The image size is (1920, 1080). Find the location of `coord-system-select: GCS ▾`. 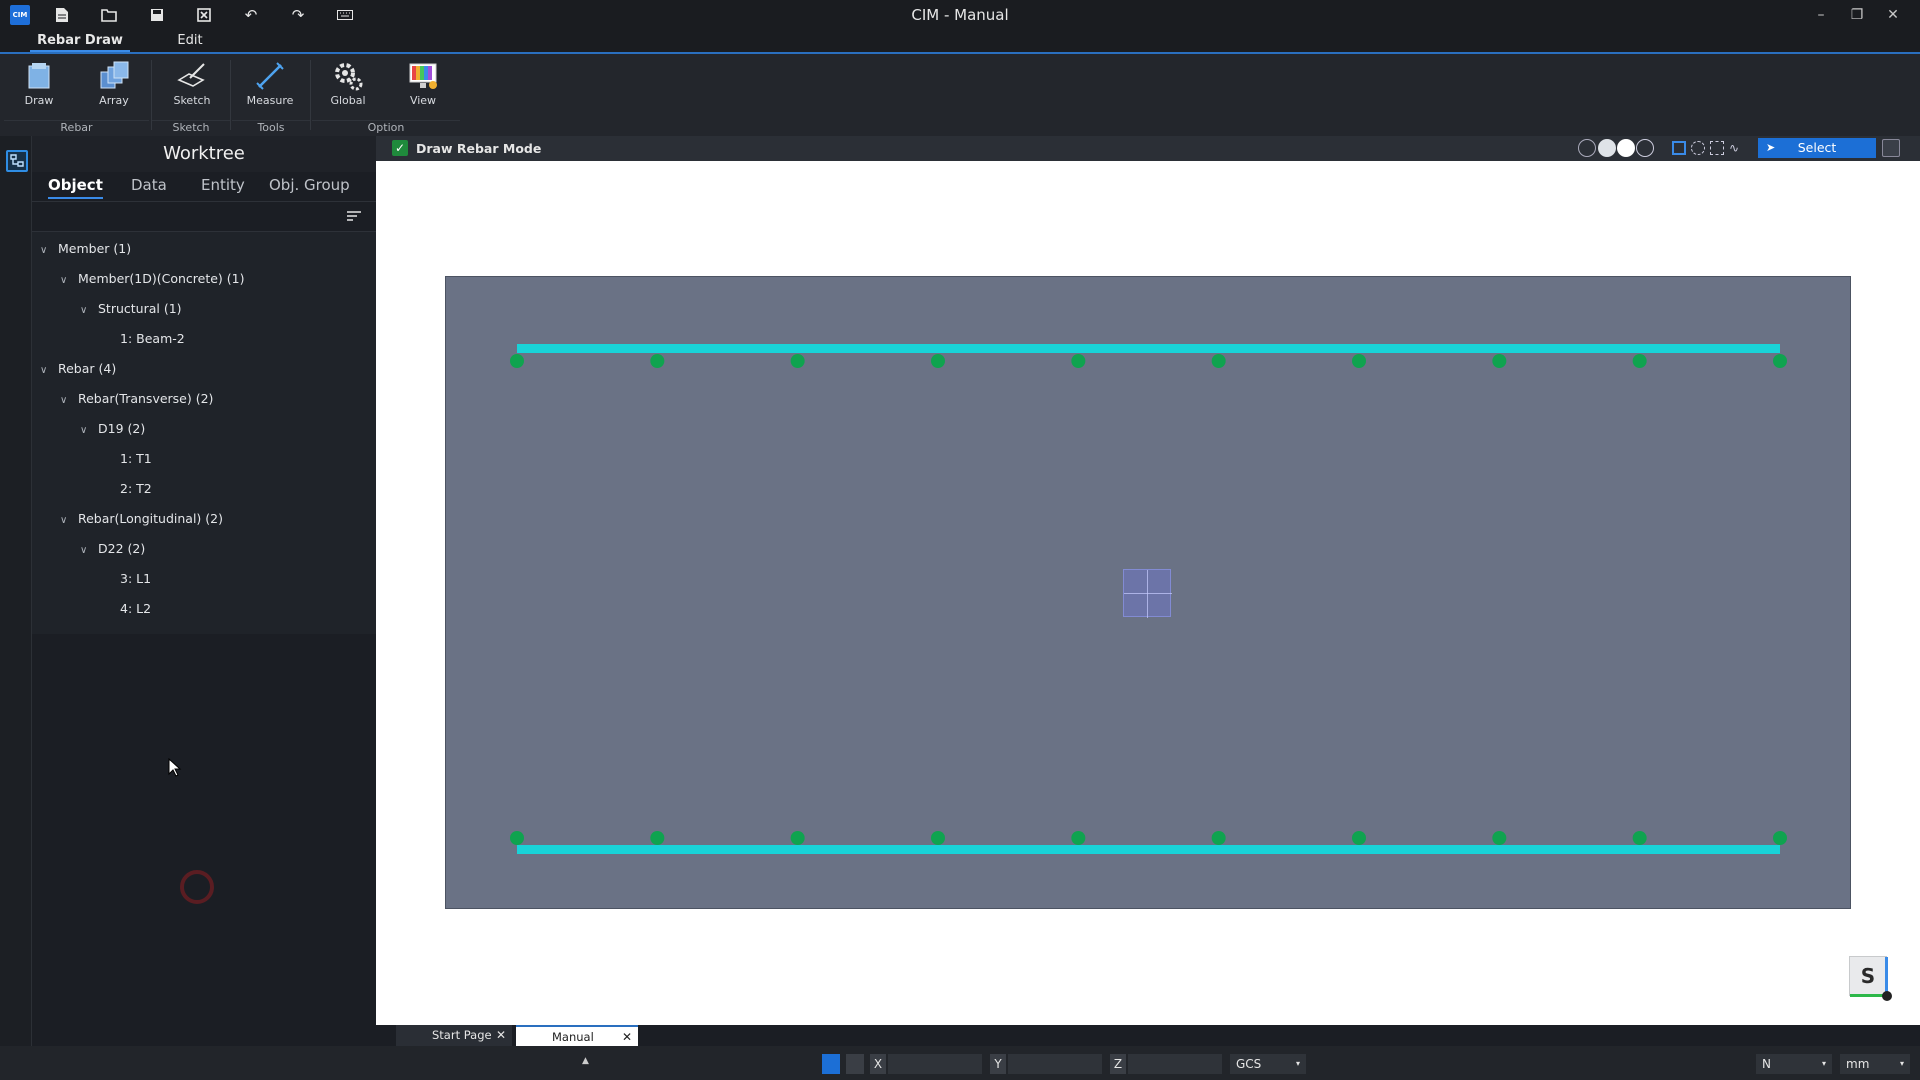

coord-system-select: GCS ▾ is located at coordinates (1268, 1064).